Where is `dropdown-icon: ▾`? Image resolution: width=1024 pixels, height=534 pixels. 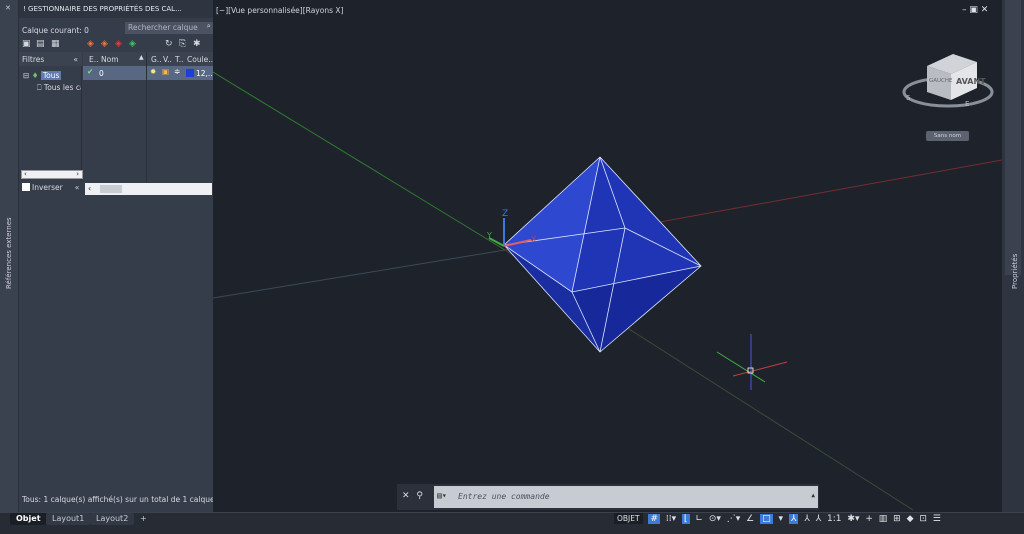 dropdown-icon: ▾ is located at coordinates (781, 519).